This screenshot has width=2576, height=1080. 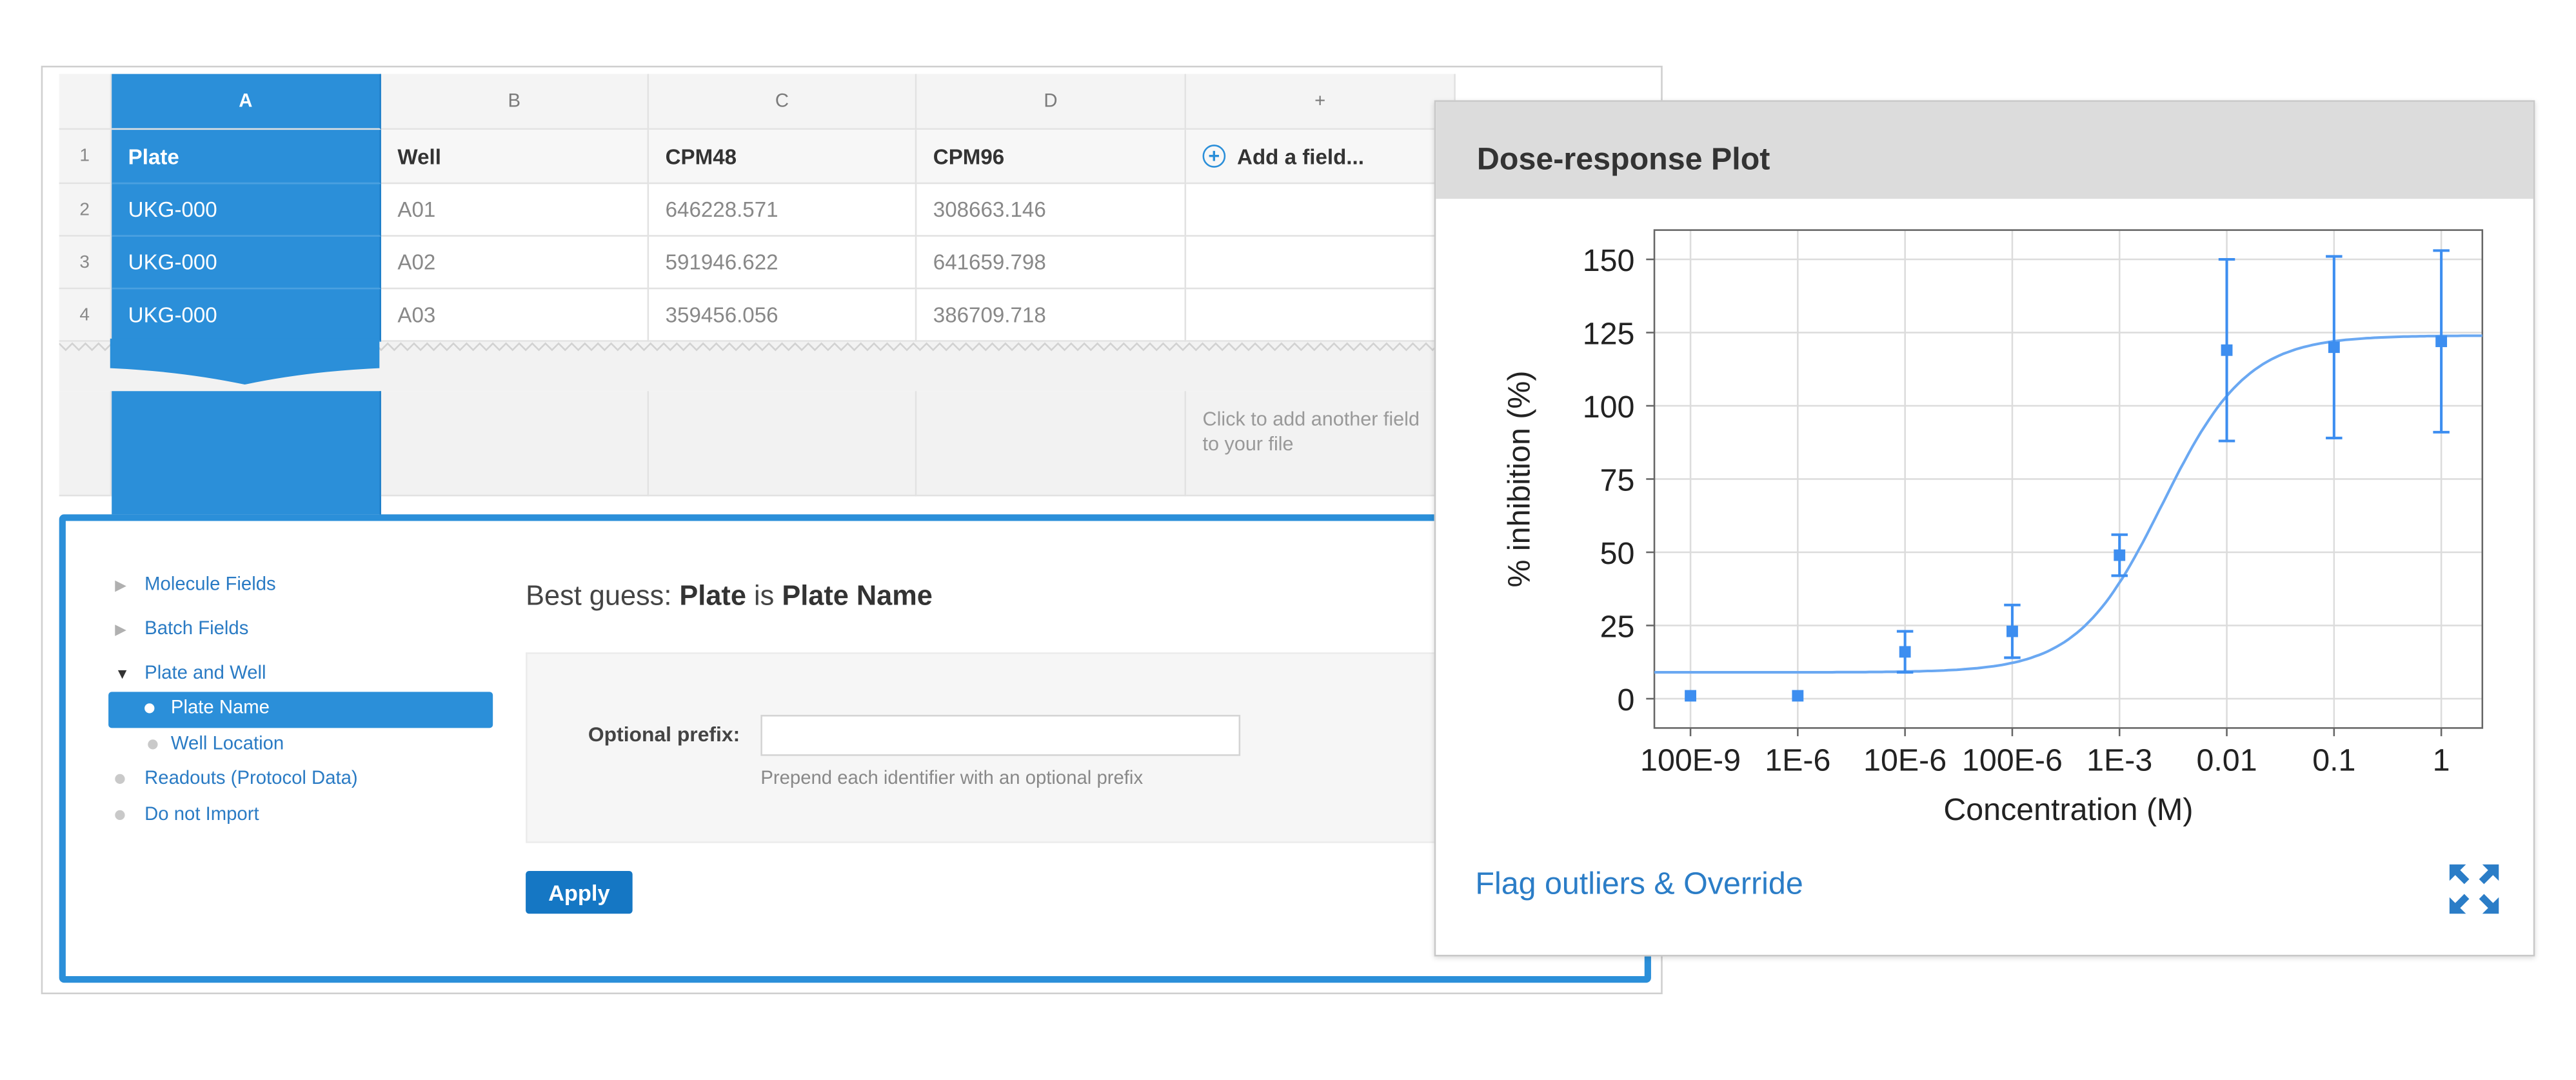 What do you see at coordinates (251, 779) in the screenshot?
I see `tree-item-label: Readouts (Protocol Data)` at bounding box center [251, 779].